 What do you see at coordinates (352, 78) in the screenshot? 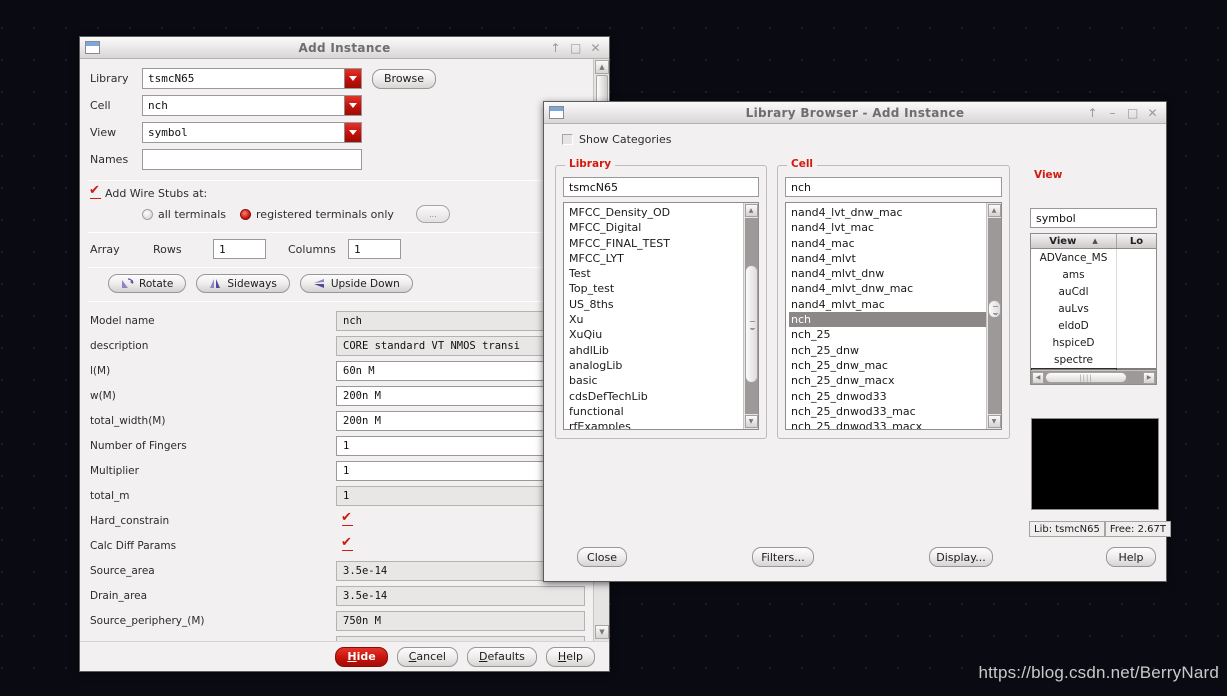
I see `library-dropdown-arrow-icon` at bounding box center [352, 78].